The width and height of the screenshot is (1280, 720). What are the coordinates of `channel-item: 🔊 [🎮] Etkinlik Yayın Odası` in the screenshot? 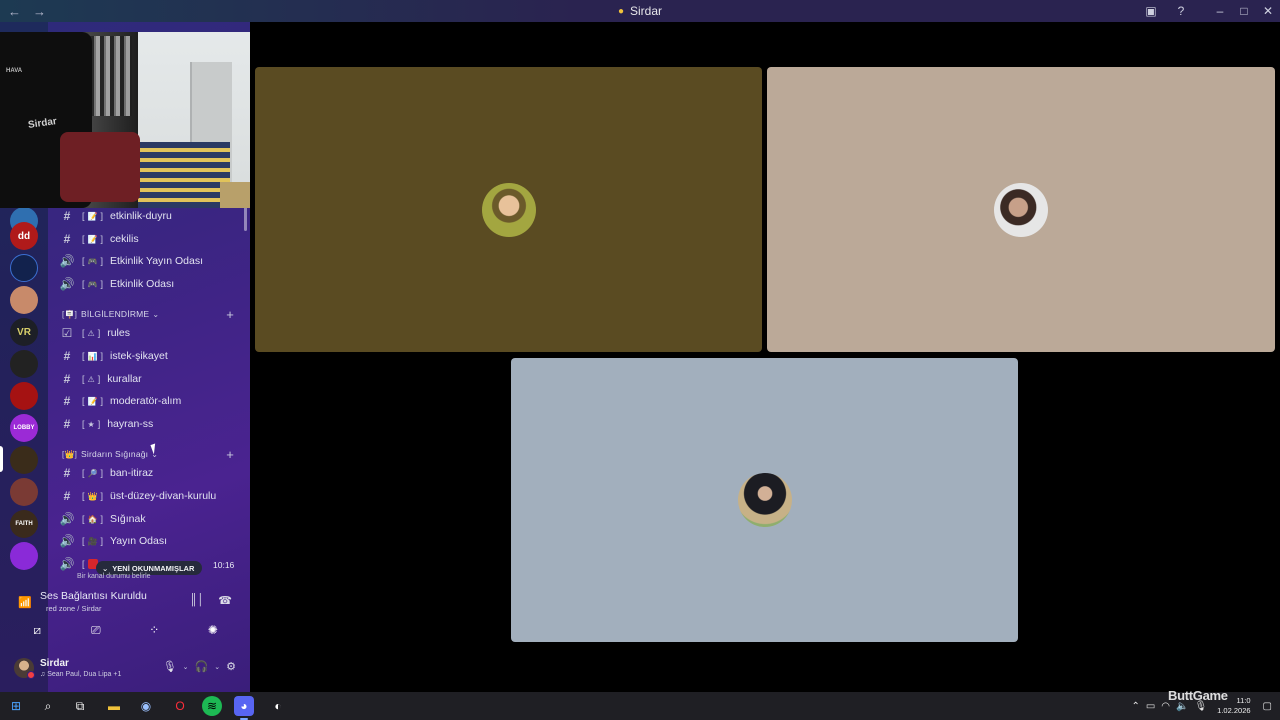 It's located at (150, 261).